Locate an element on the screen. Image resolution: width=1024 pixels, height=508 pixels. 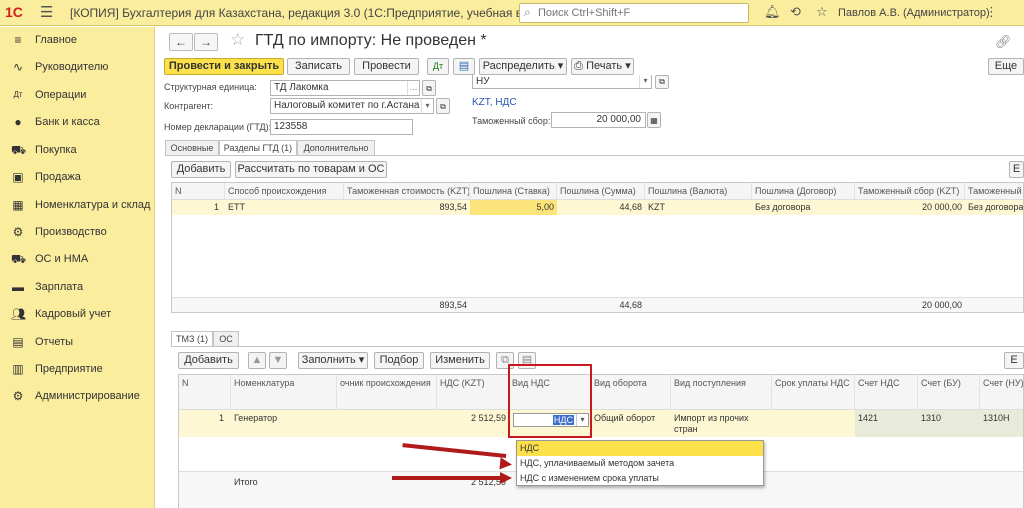
more-sections-button: Е is located at coordinates (1016, 169).